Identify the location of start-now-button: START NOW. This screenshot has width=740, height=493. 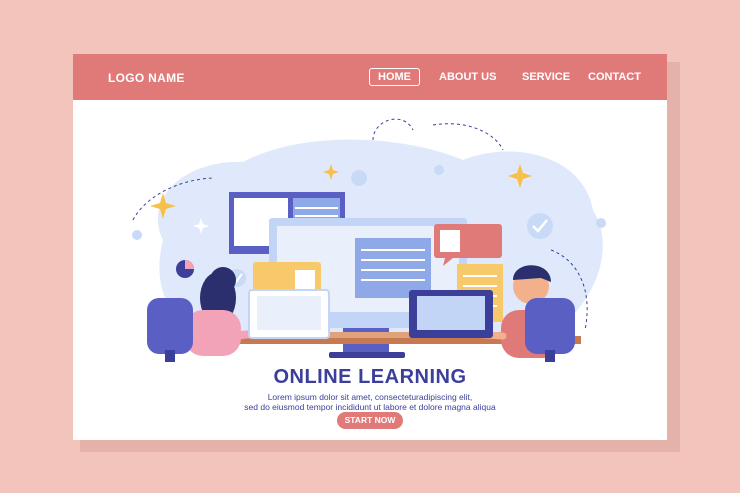
(370, 420).